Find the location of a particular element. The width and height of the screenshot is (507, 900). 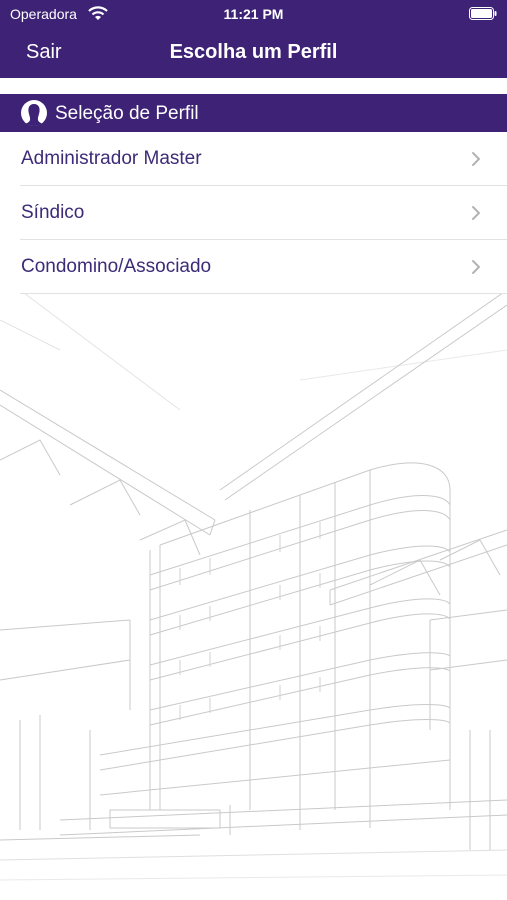

section-header: Seleção de Perfil is located at coordinates (253, 113).